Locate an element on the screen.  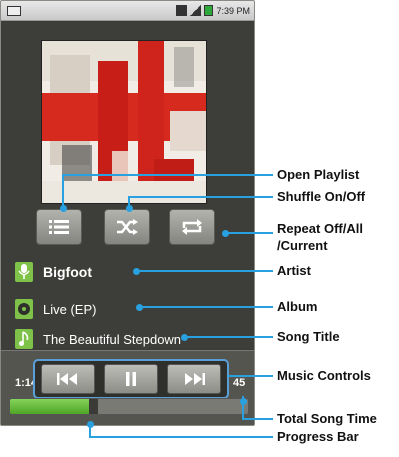
callout-line-total-time is located at coordinates (243, 408).